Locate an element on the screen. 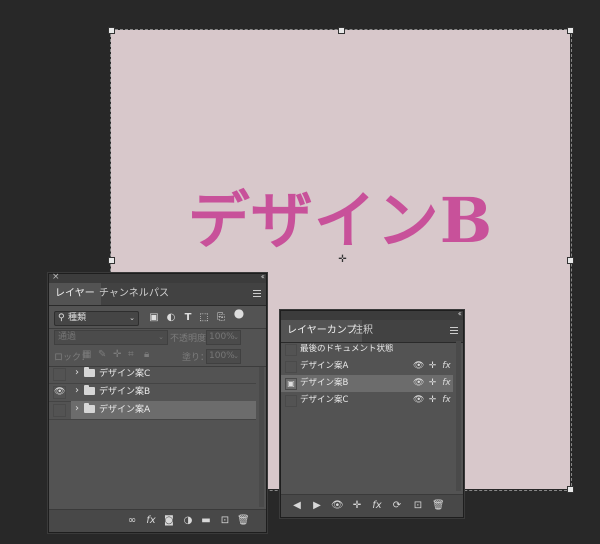  applied-comp-icon: ▣ is located at coordinates (291, 384).